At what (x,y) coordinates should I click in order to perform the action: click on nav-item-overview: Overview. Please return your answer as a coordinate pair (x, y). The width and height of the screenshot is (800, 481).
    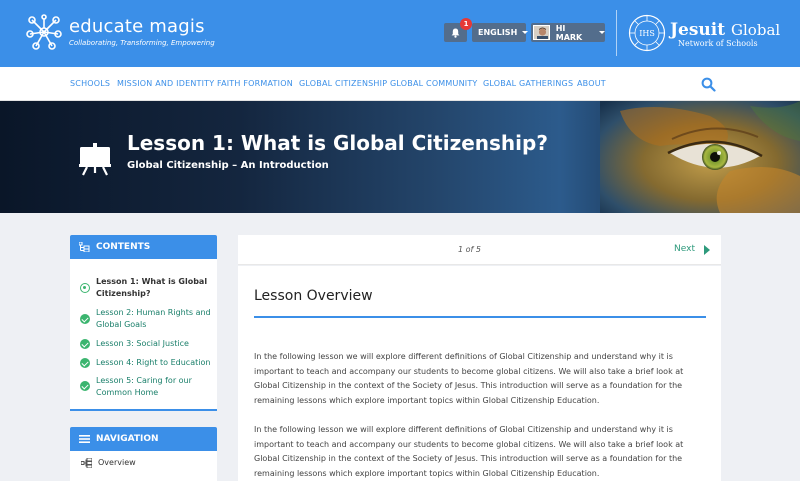
    Looking at the image, I should click on (117, 462).